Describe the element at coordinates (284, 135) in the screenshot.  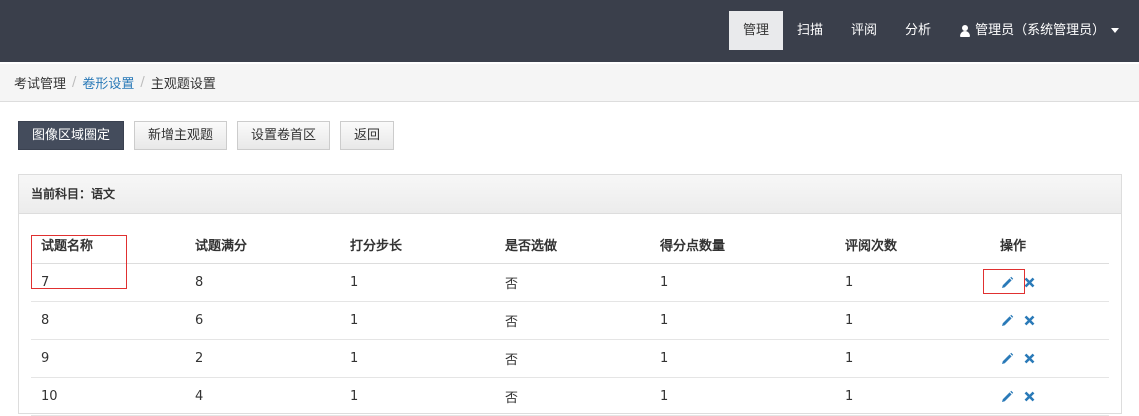
I see `set-header-area-button: 设置卷首区` at that location.